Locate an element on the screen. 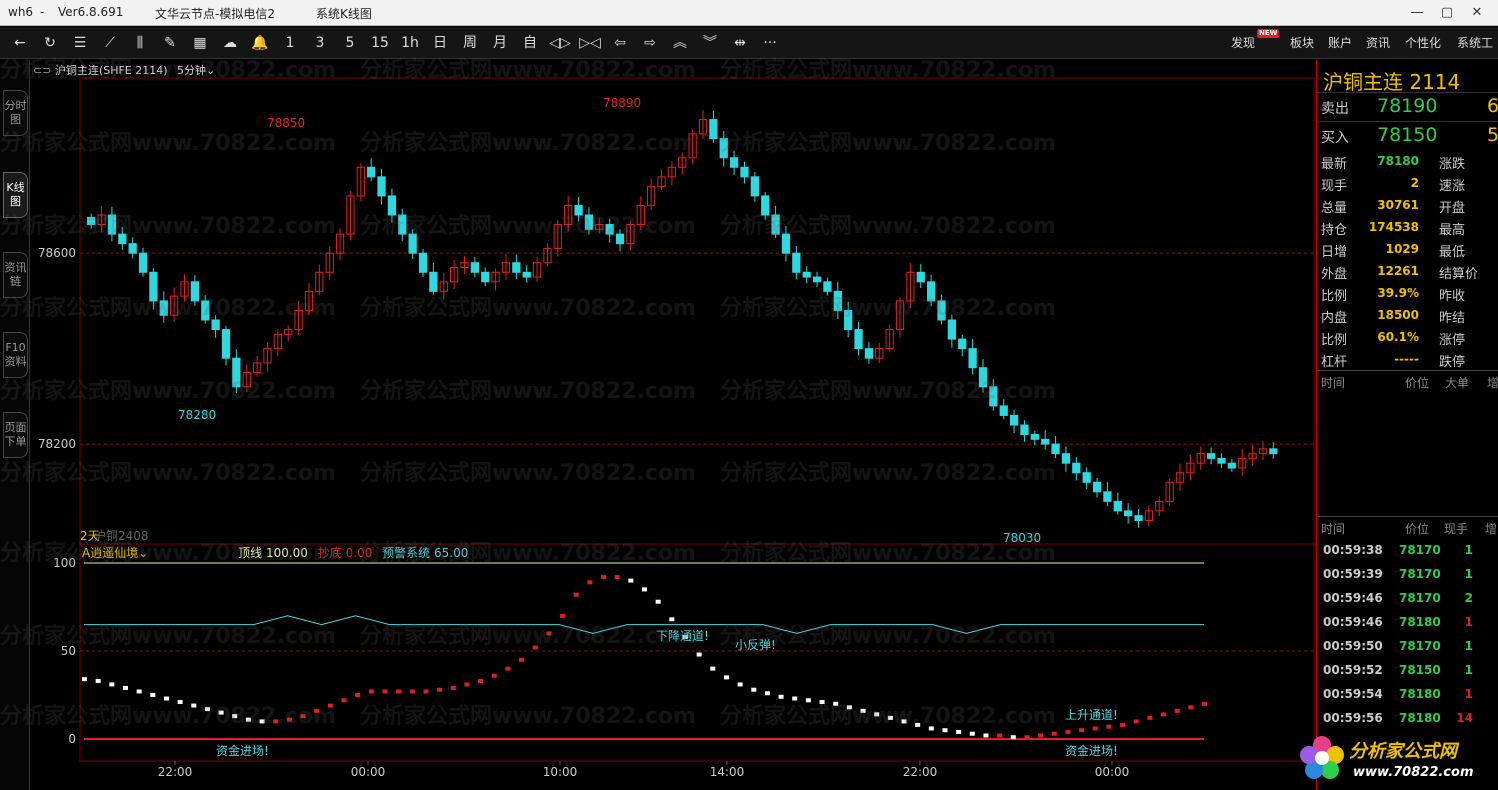 The image size is (1498, 790). tick-volume: 1 is located at coordinates (1468, 622).